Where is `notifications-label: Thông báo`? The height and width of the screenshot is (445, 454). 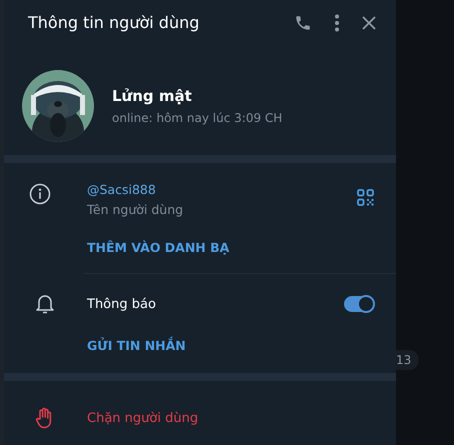
notifications-label: Thông báo is located at coordinates (122, 304).